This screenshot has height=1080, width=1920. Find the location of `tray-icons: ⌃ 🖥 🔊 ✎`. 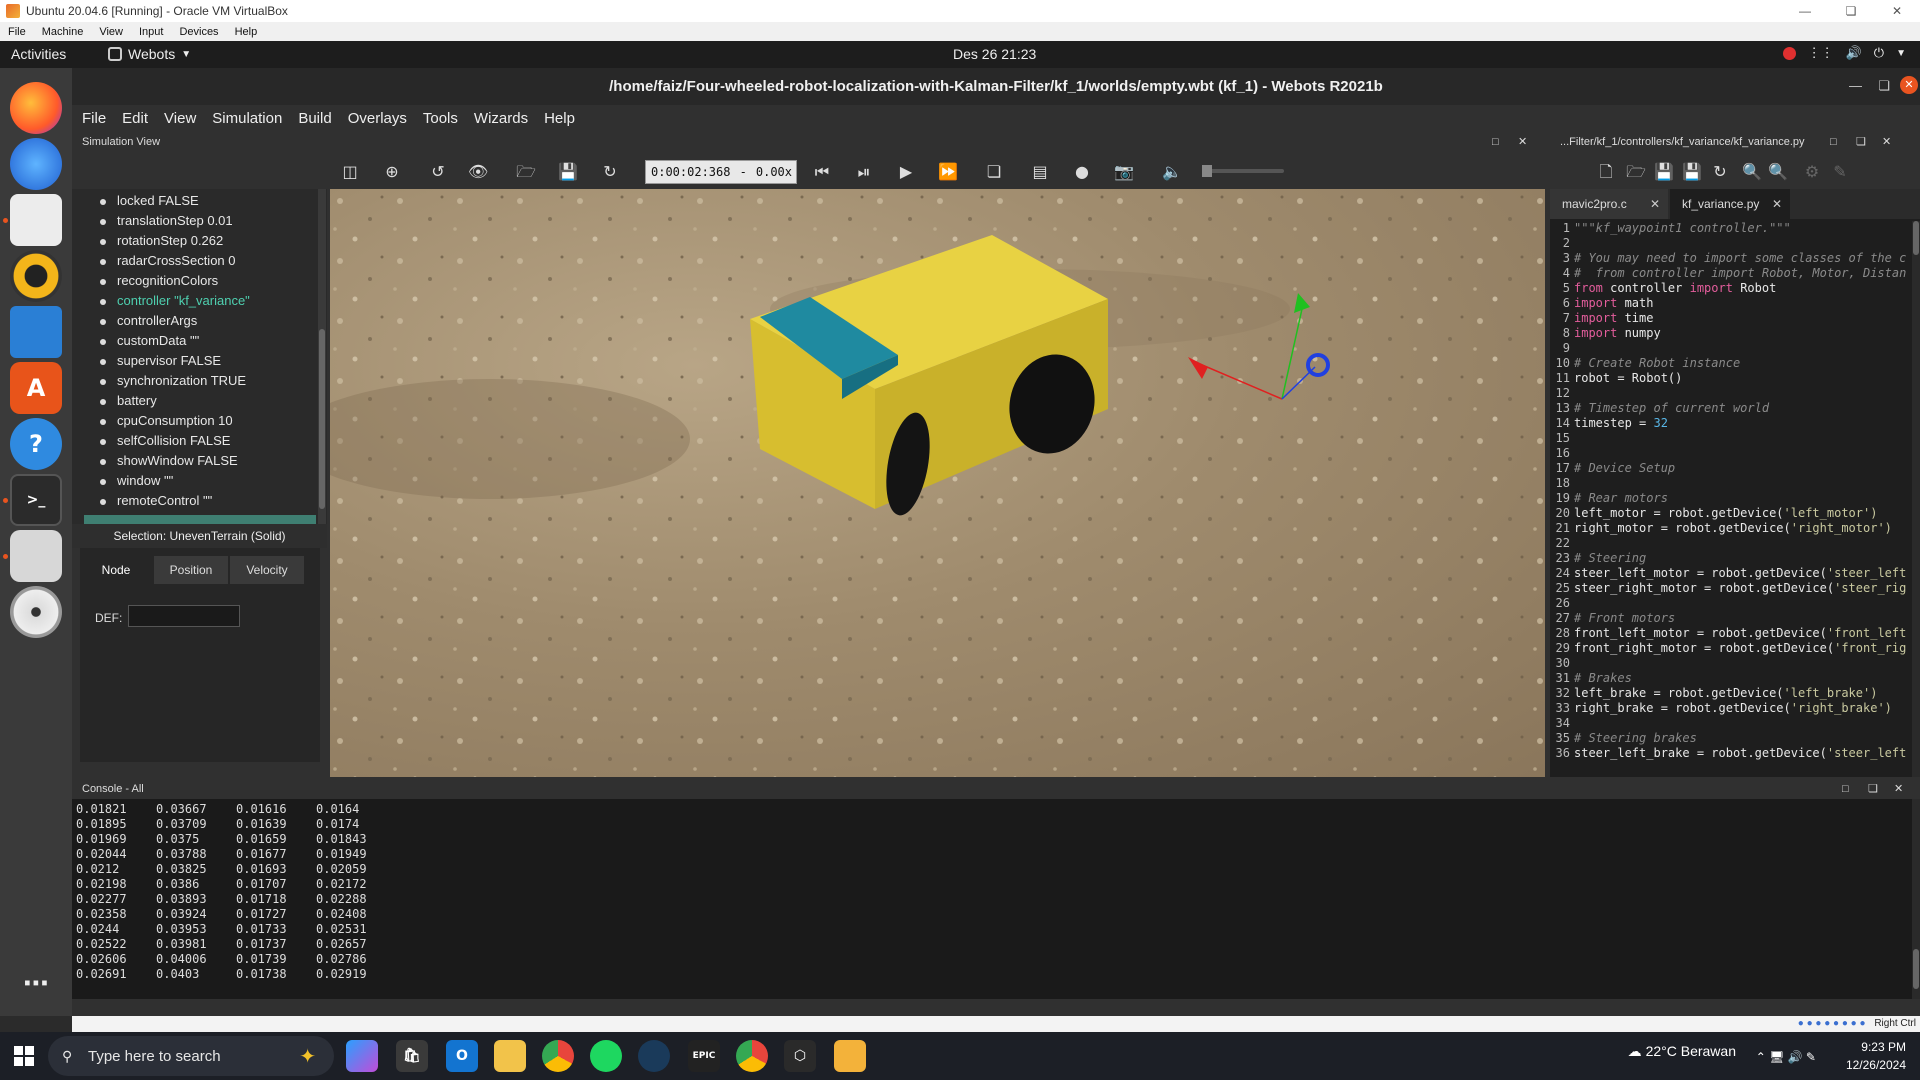

tray-icons: ⌃ 🖥 🔊 ✎ is located at coordinates (1786, 1057).